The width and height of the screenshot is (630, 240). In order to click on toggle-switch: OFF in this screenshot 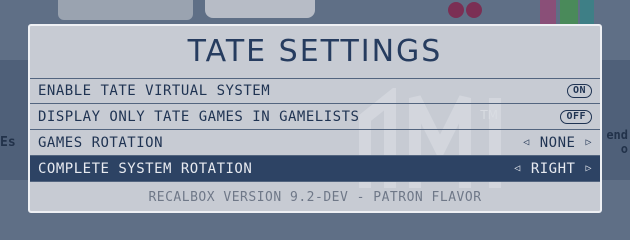, I will do `click(576, 116)`.